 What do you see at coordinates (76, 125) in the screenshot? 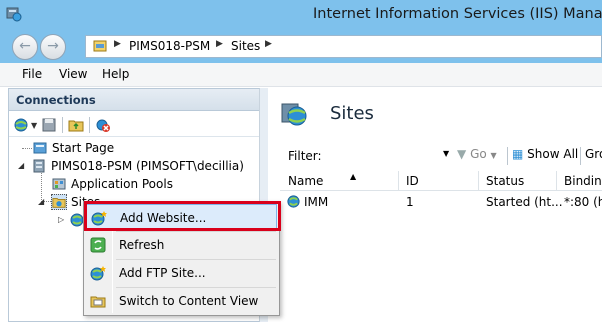
I see `up-folder-icon` at bounding box center [76, 125].